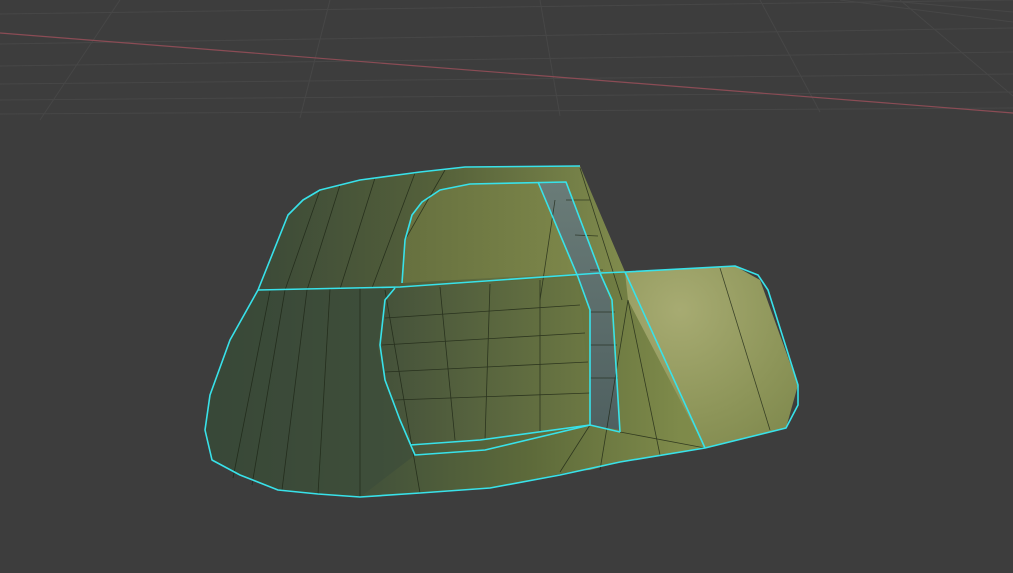 Image resolution: width=1013 pixels, height=573 pixels. I want to click on x-axis-line, so click(506, 73).